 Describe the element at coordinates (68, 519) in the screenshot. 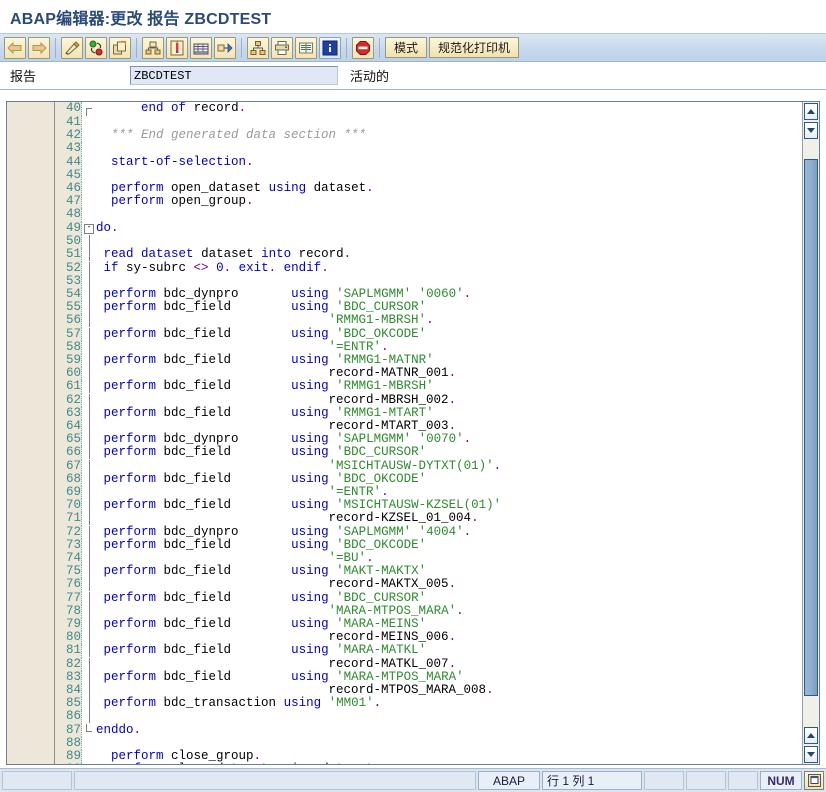

I see `line-number: 71` at that location.